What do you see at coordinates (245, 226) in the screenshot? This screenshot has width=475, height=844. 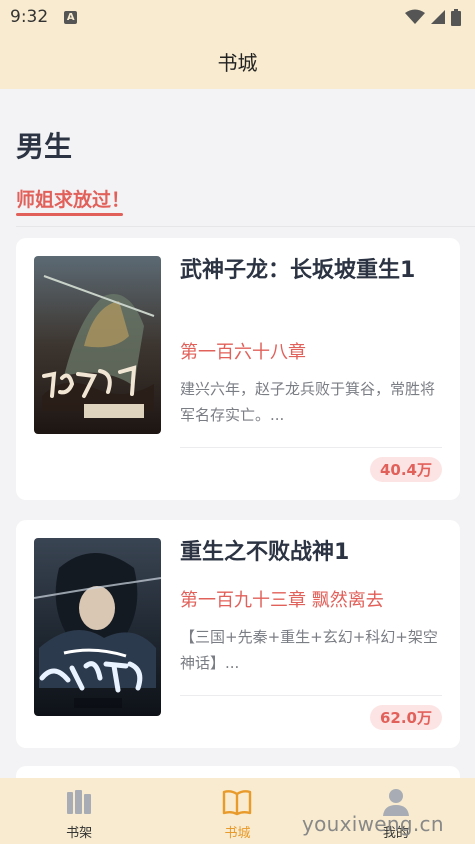 I see `section-divider` at bounding box center [245, 226].